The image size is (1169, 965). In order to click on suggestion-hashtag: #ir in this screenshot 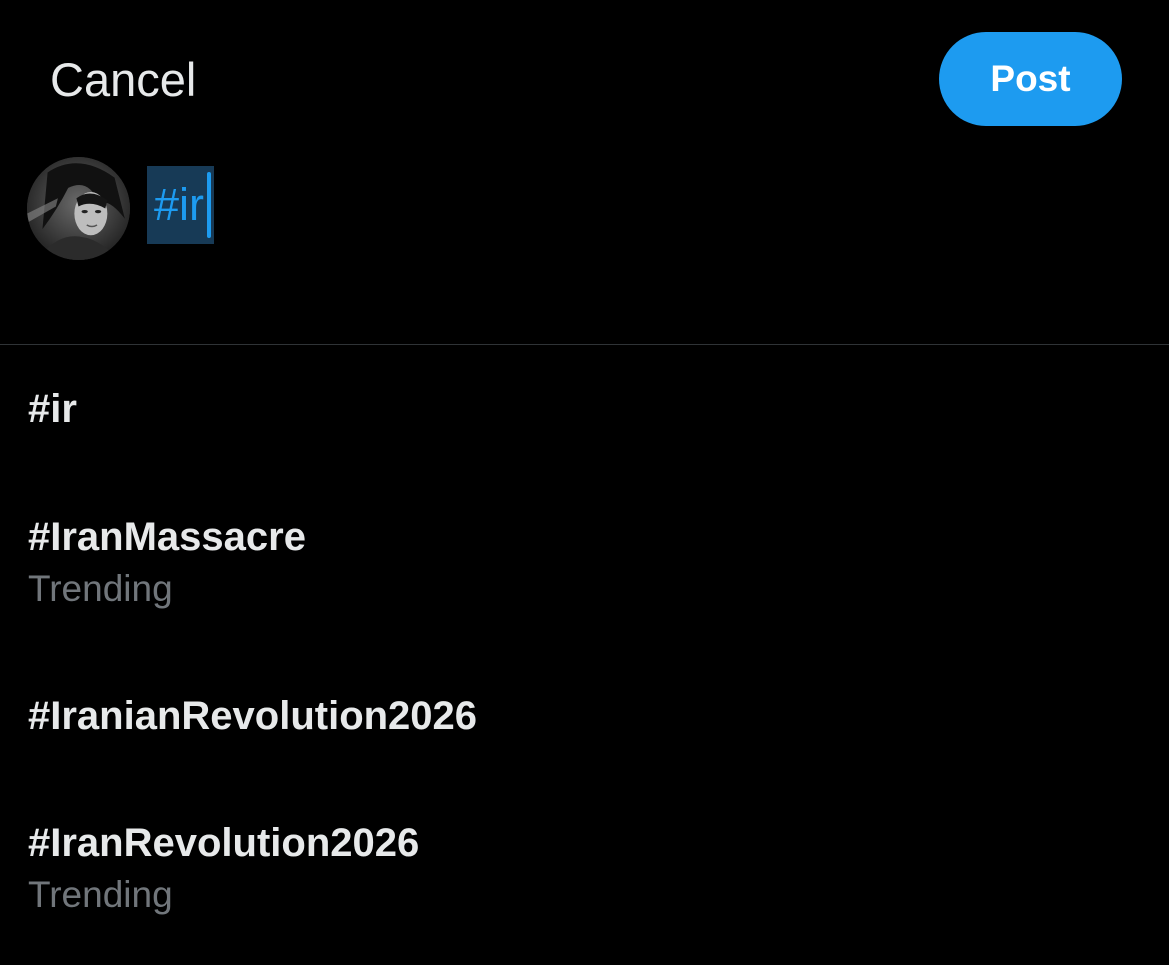, I will do `click(52, 409)`.